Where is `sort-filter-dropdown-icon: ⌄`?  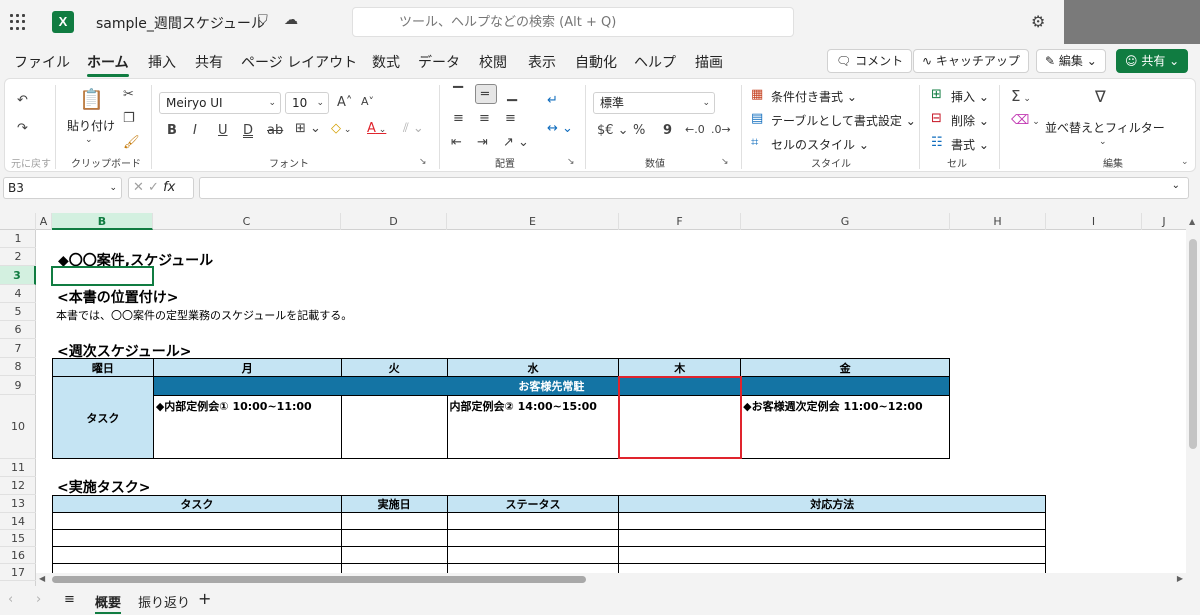
sort-filter-dropdown-icon: ⌄ is located at coordinates (1103, 142).